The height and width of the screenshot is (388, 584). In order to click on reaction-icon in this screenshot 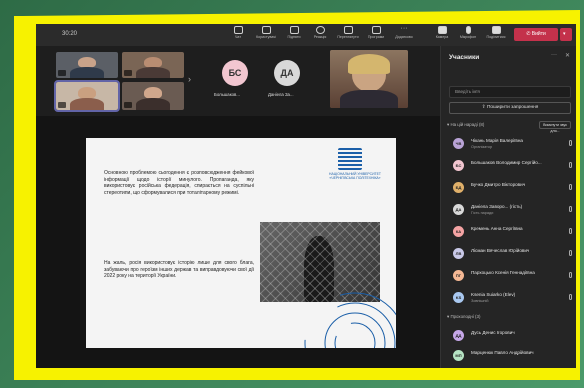, I will do `click(320, 30)`.